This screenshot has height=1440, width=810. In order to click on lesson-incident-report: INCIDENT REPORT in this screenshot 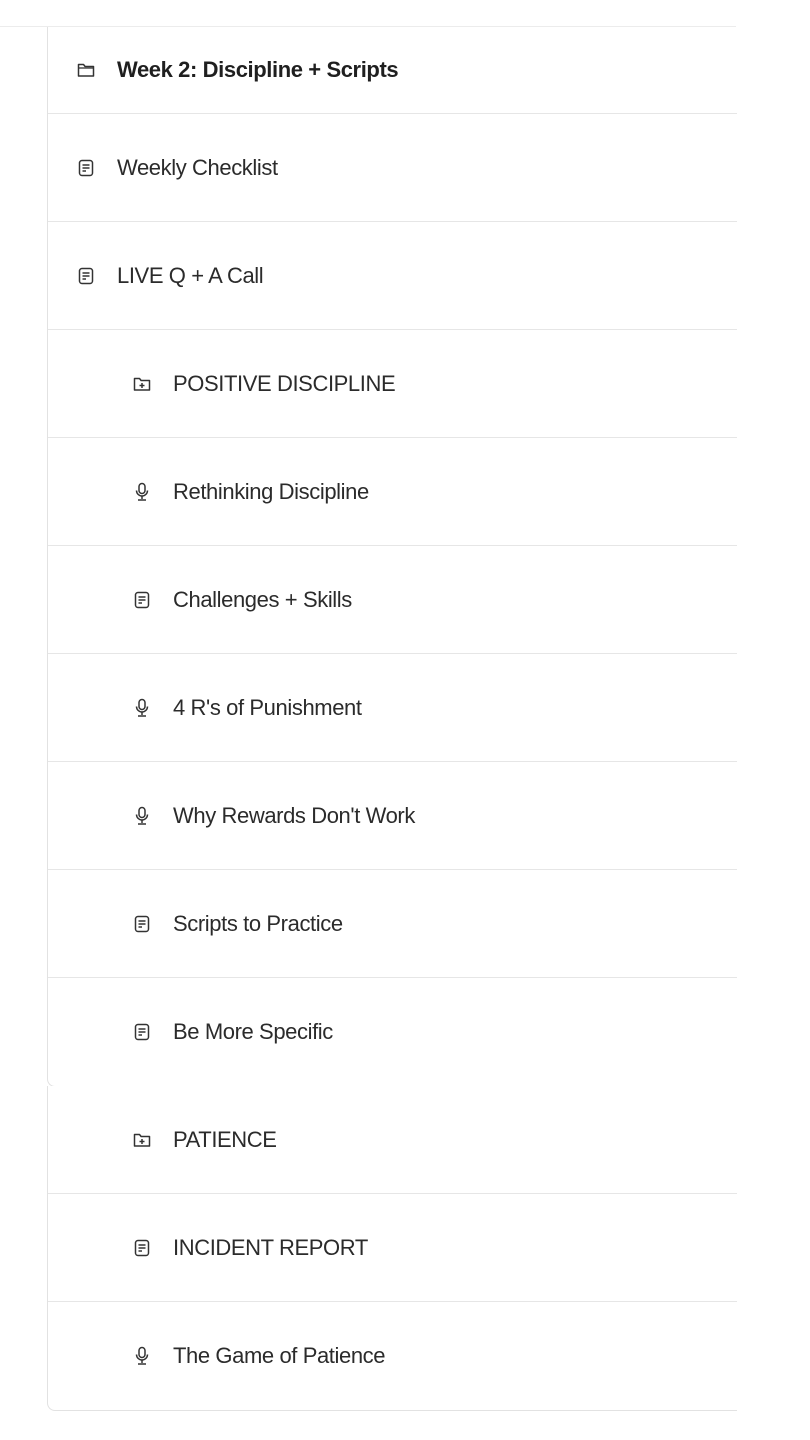, I will do `click(392, 1248)`.